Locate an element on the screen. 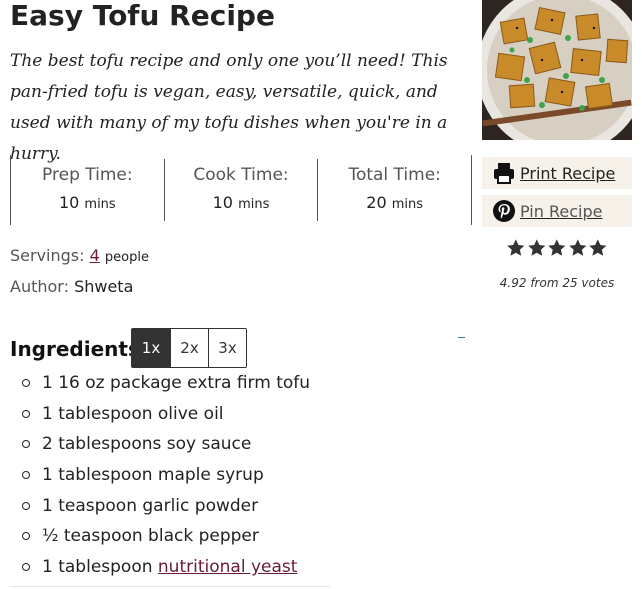 This screenshot has width=642, height=589. pin-recipe-button: Pin Recipe is located at coordinates (557, 211).